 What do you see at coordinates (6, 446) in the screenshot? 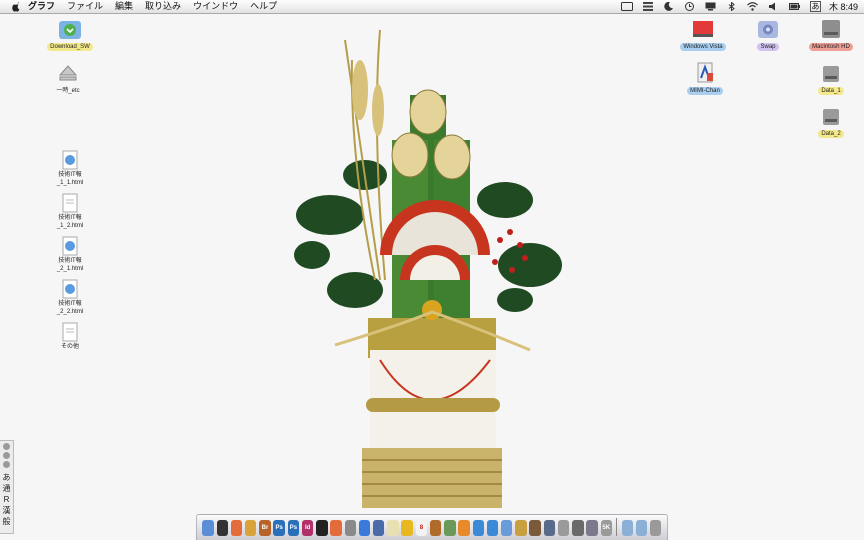
I see `close-icon` at bounding box center [6, 446].